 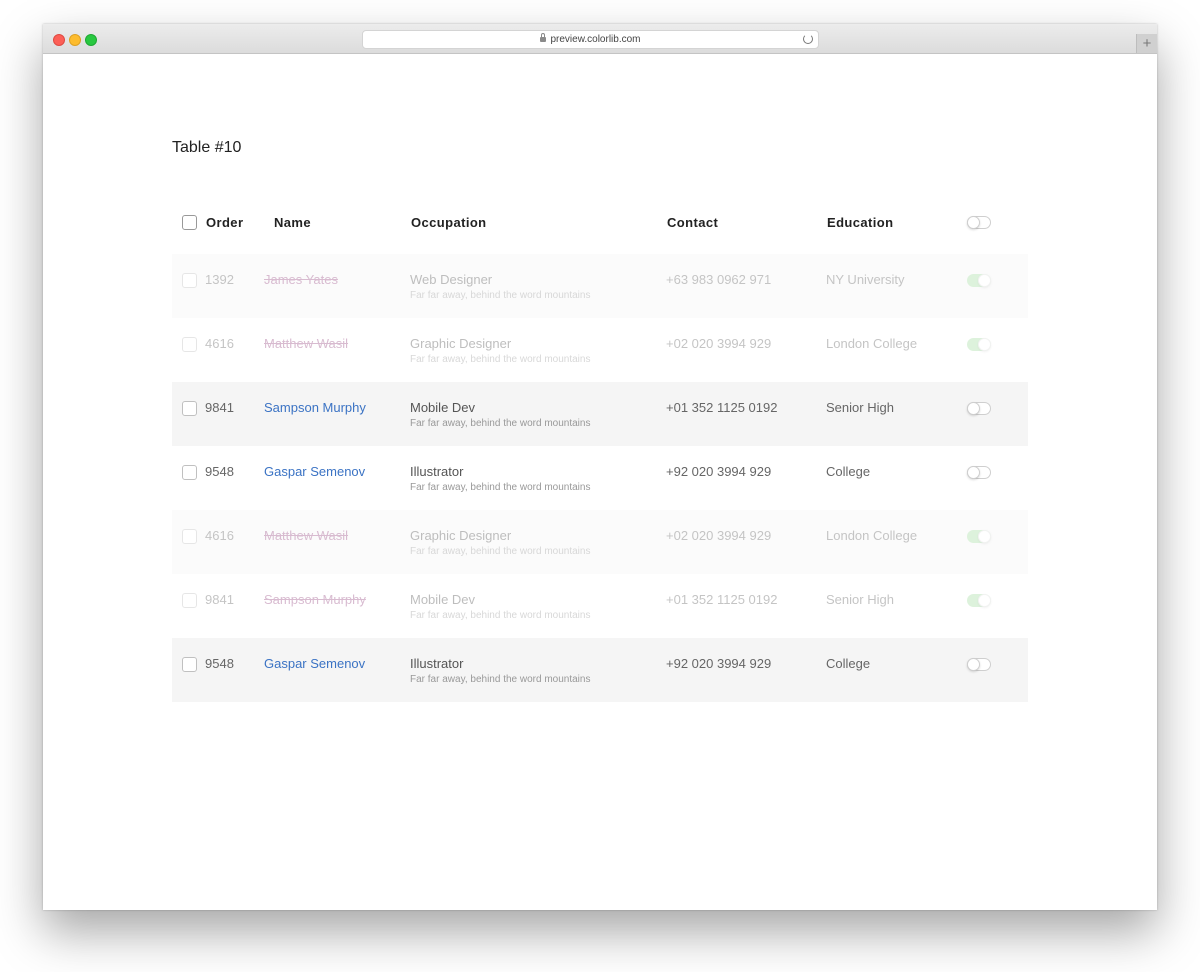 What do you see at coordinates (224, 222) in the screenshot?
I see `column-header-order: Order` at bounding box center [224, 222].